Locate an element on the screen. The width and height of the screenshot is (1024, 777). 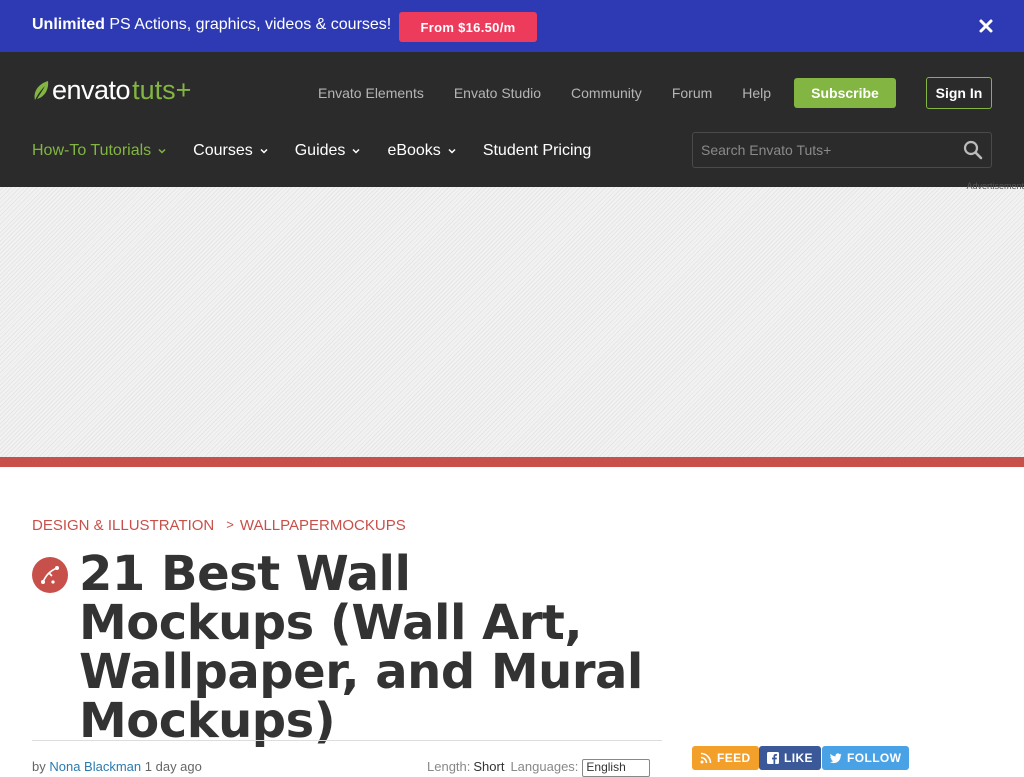
rss-icon is located at coordinates (706, 758).